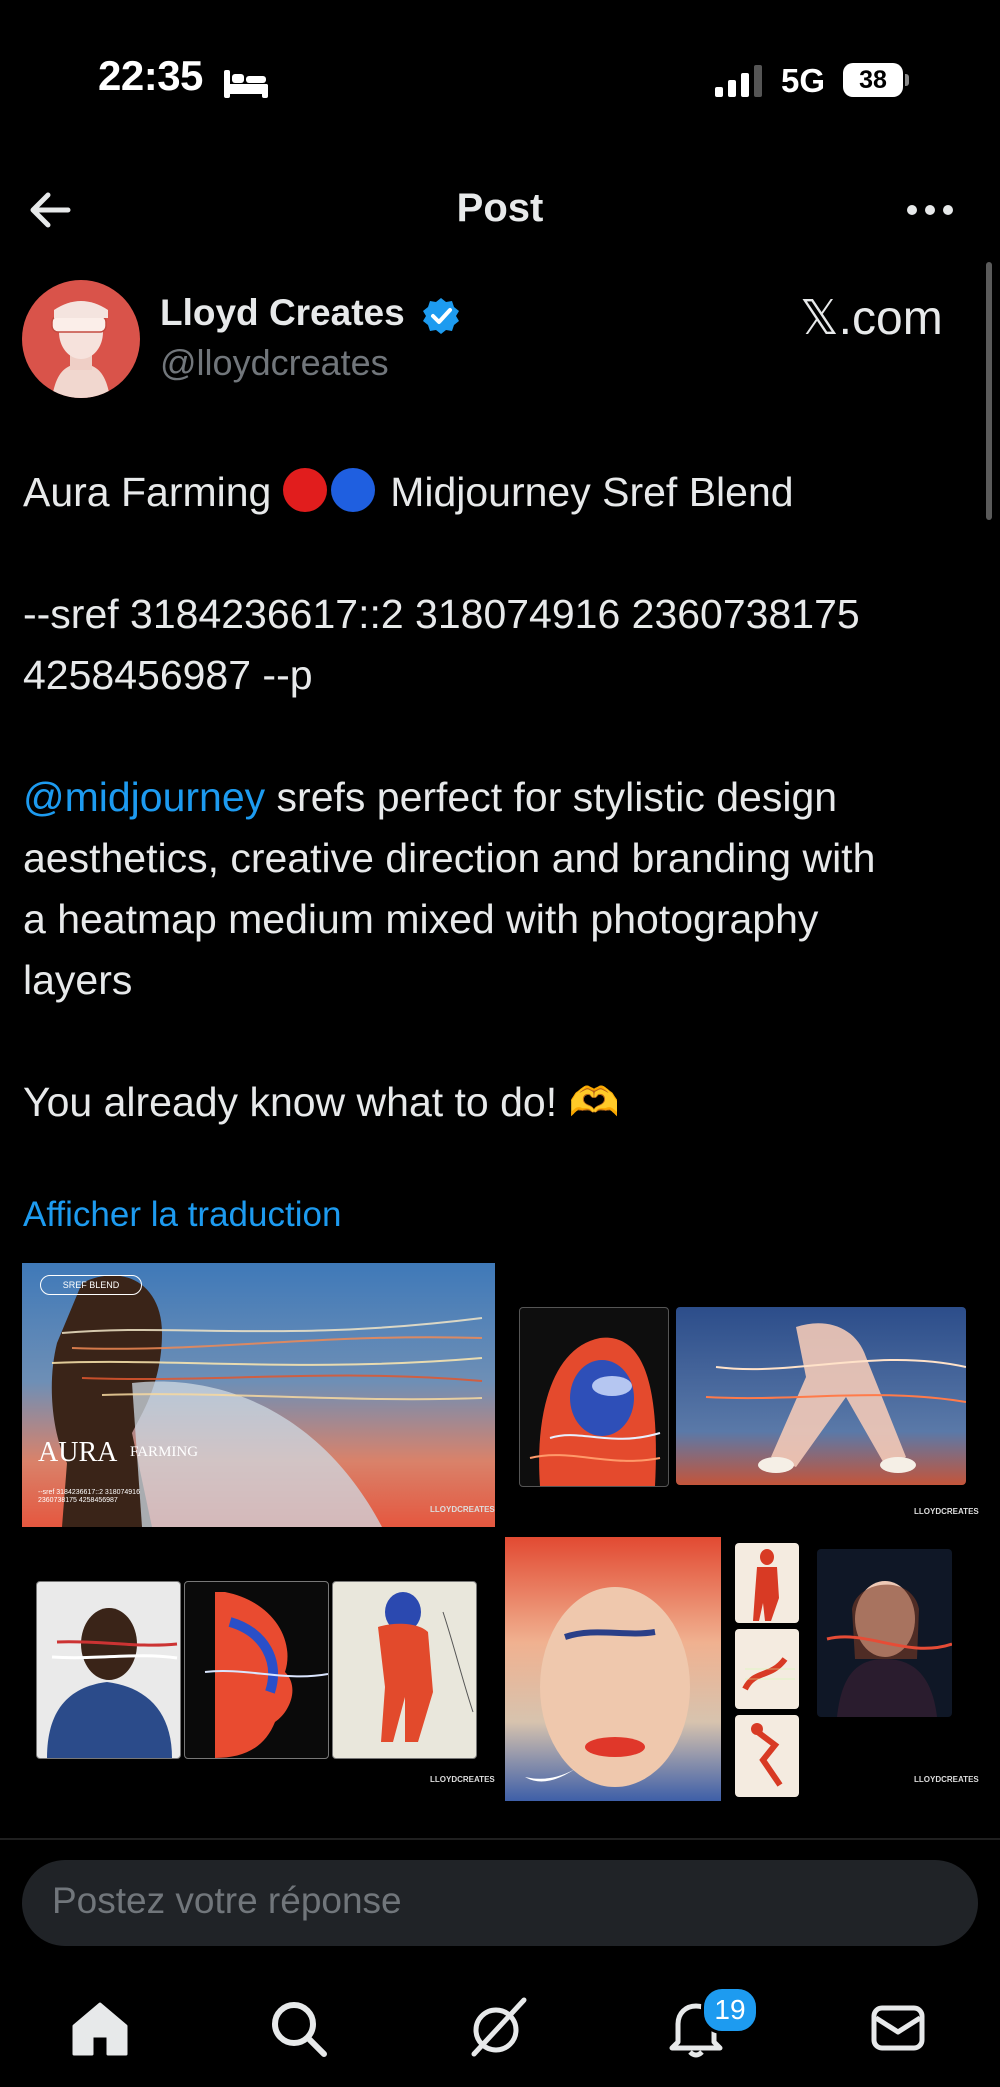 The height and width of the screenshot is (2087, 1000). Describe the element at coordinates (738, 81) in the screenshot. I see `signal-icon` at that location.